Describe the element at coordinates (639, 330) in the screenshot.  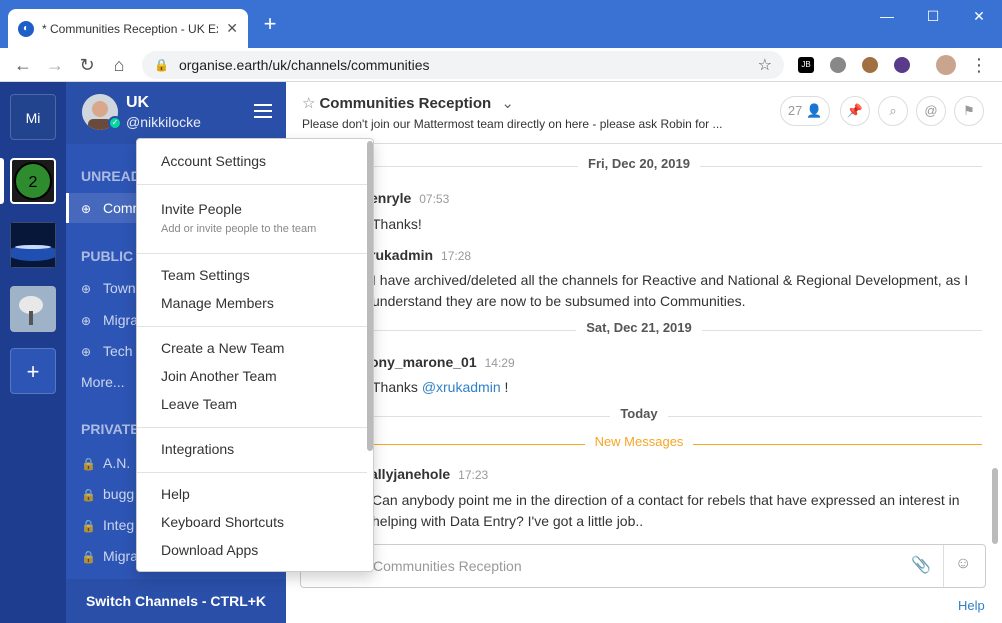
I see `date-separator: Sat, Dec 21, 2019` at that location.